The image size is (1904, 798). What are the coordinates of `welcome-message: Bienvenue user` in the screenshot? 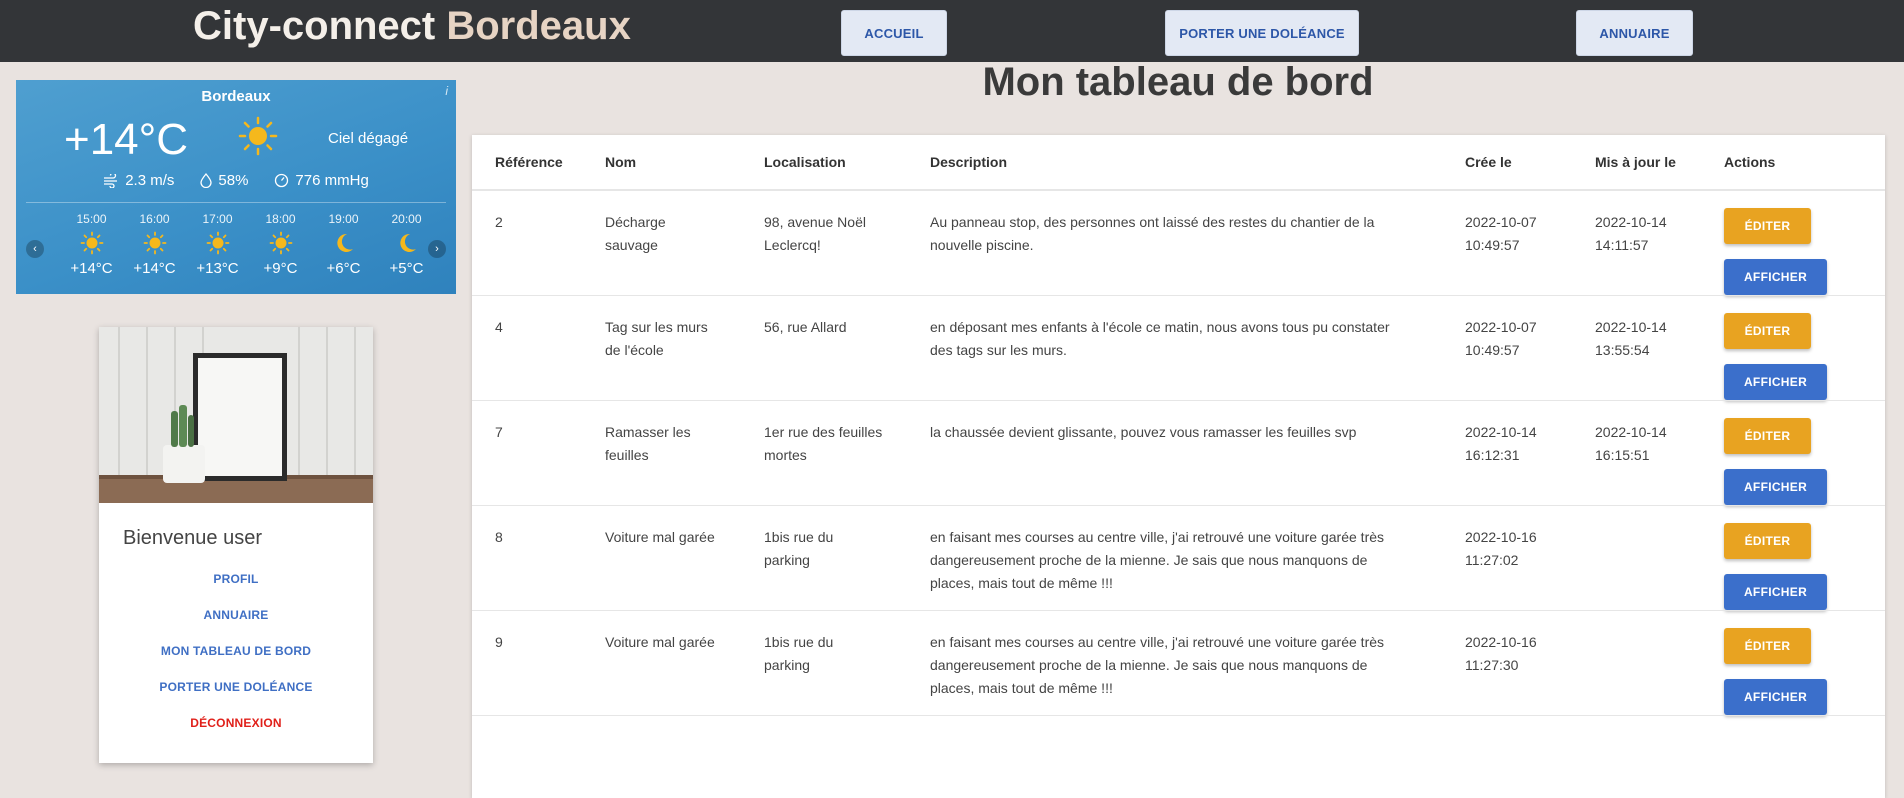 It's located at (192, 538).